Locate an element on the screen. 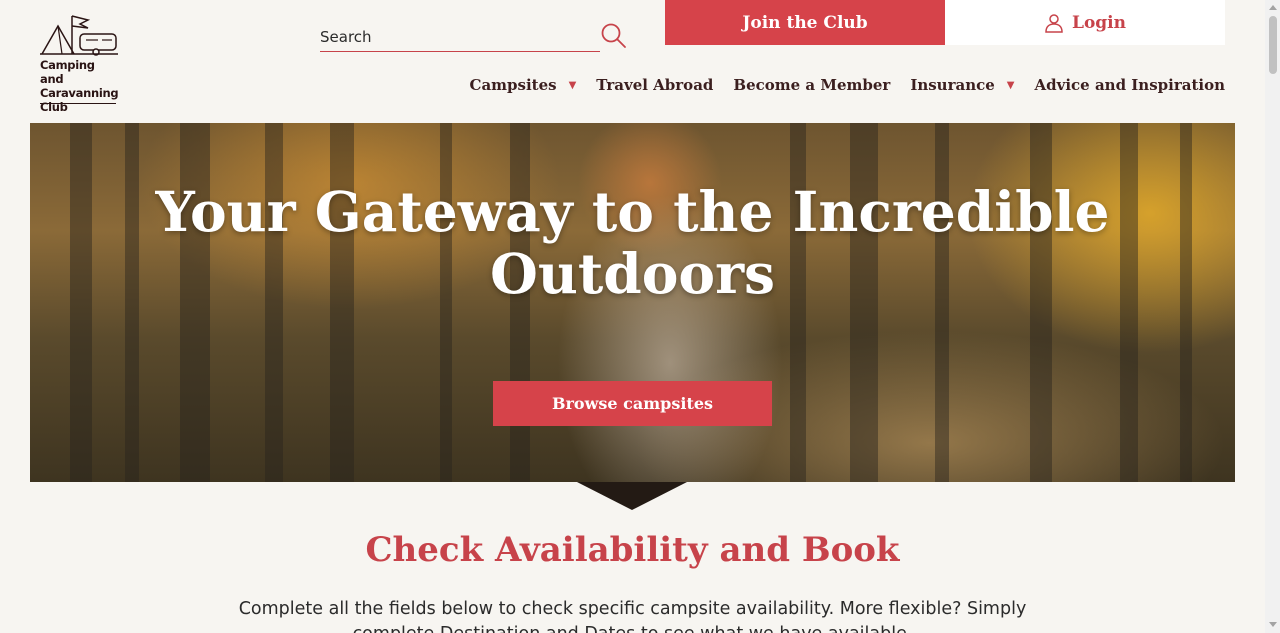  nav-item-travel-abroad: Travel Abroad is located at coordinates (654, 85).